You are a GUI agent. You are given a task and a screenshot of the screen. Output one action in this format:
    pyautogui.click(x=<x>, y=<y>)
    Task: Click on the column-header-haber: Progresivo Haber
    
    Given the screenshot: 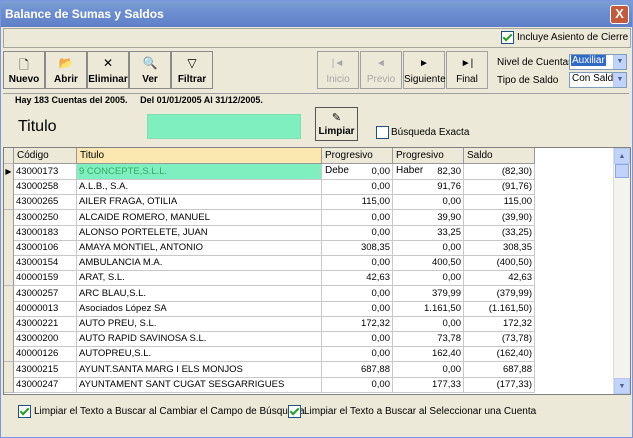 What is the action you would take?
    pyautogui.click(x=428, y=162)
    